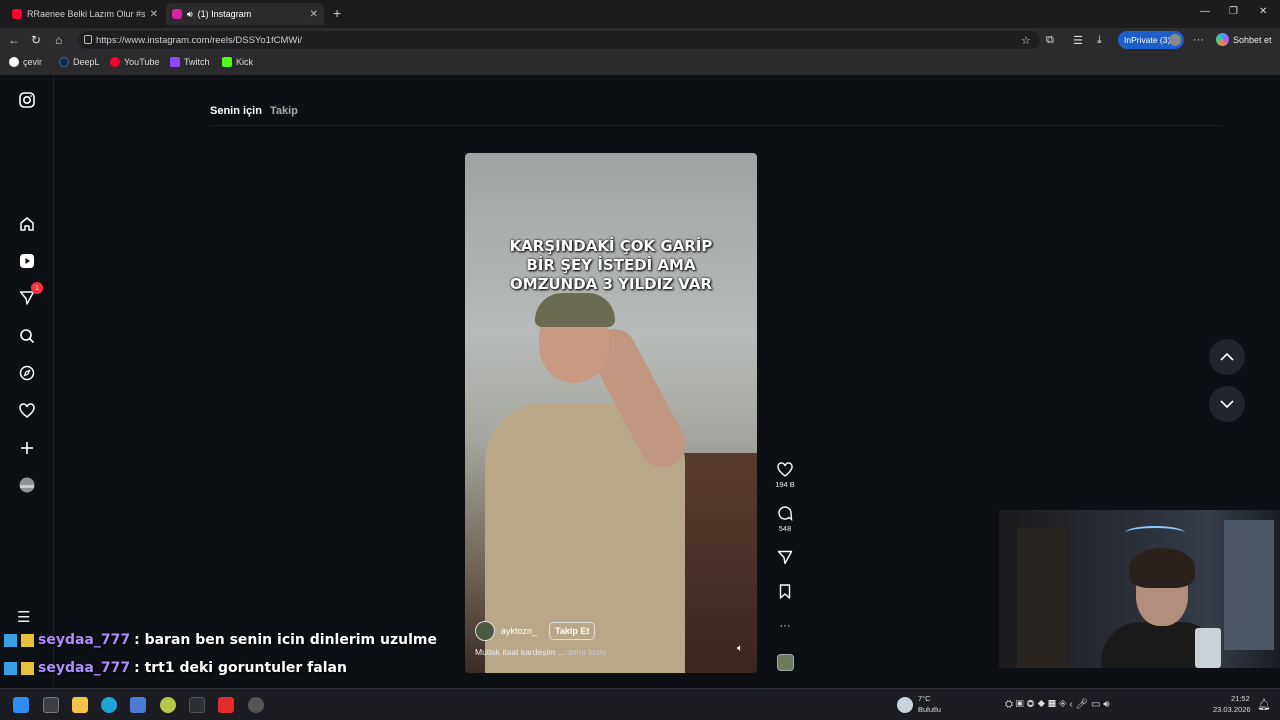 The width and height of the screenshot is (1280, 720). I want to click on copilot-button: Sohbet et, so click(1244, 39).